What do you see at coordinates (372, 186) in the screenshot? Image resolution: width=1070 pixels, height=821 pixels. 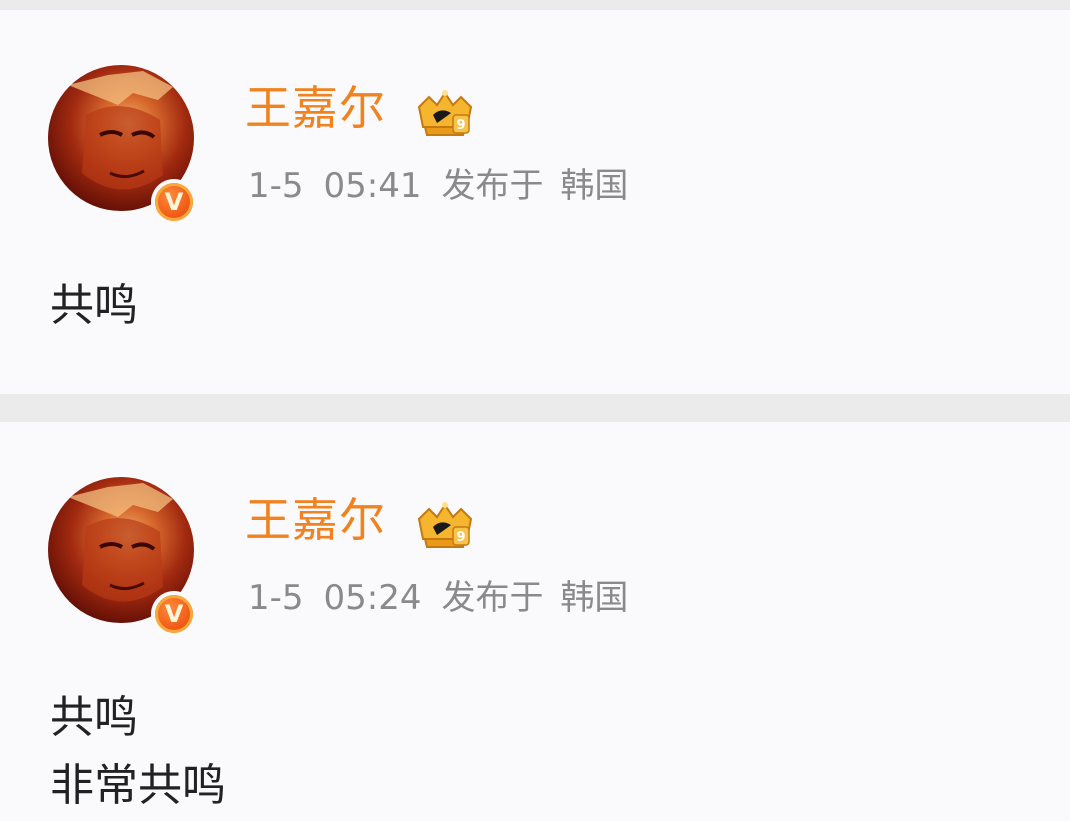 I see `post-time: 05:41` at bounding box center [372, 186].